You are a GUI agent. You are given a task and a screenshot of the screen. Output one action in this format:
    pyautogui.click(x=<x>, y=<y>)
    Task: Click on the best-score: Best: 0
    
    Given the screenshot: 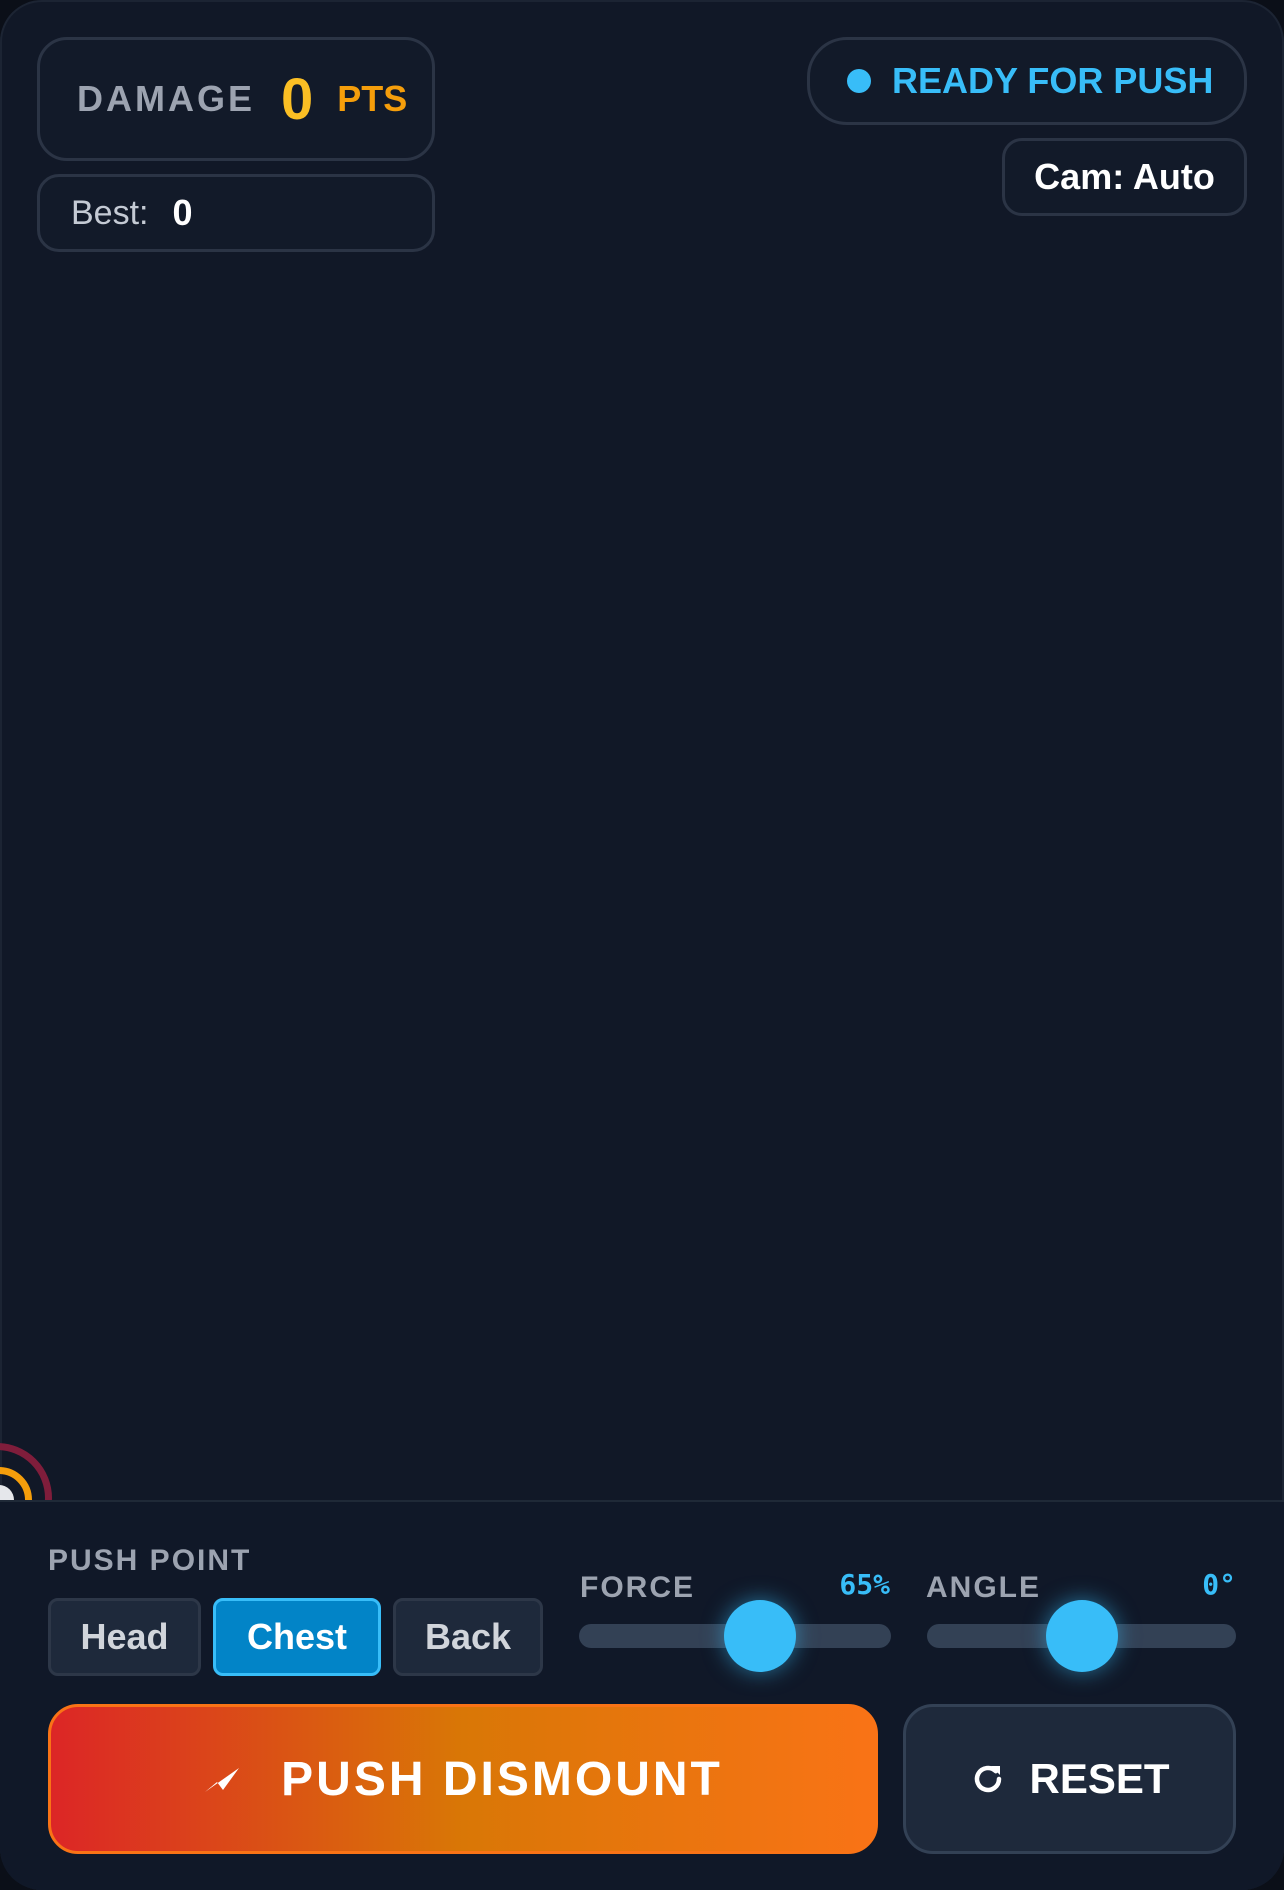 What is the action you would take?
    pyautogui.click(x=236, y=213)
    